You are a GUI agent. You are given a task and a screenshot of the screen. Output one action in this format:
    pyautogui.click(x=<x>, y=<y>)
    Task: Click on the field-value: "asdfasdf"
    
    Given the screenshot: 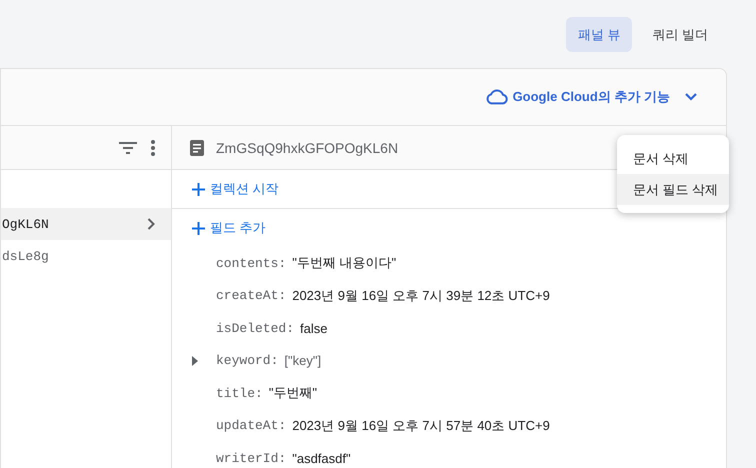 What is the action you would take?
    pyautogui.click(x=321, y=458)
    